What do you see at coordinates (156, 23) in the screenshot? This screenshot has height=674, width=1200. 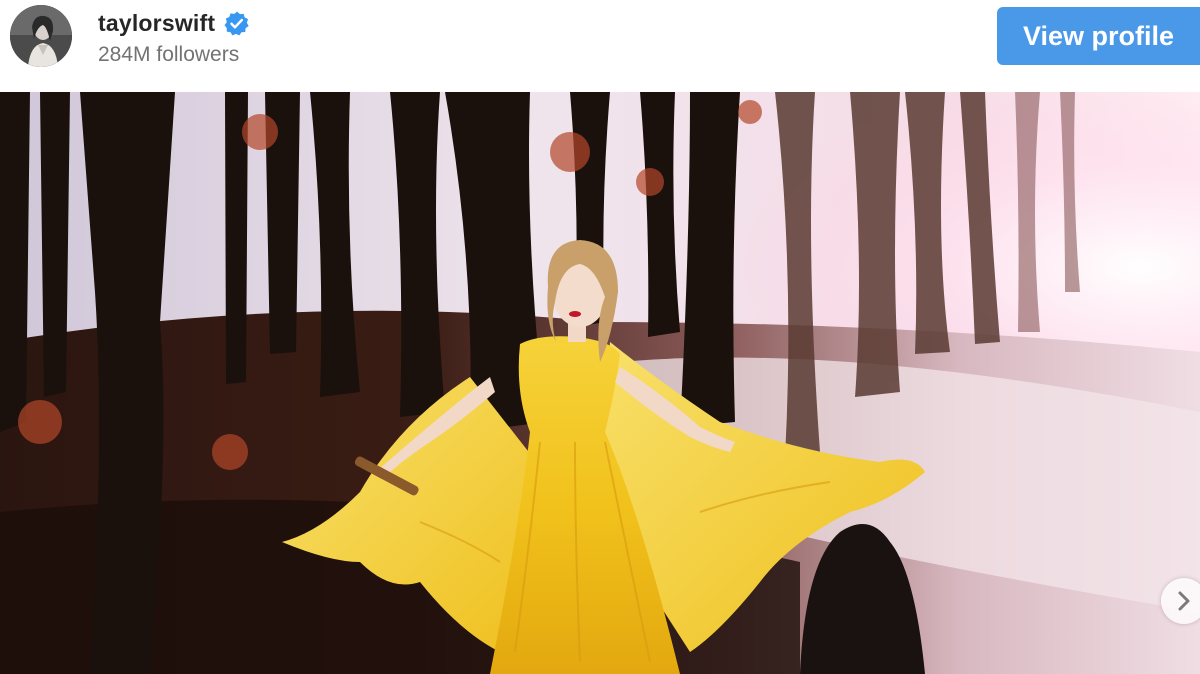 I see `username: taylorswift` at bounding box center [156, 23].